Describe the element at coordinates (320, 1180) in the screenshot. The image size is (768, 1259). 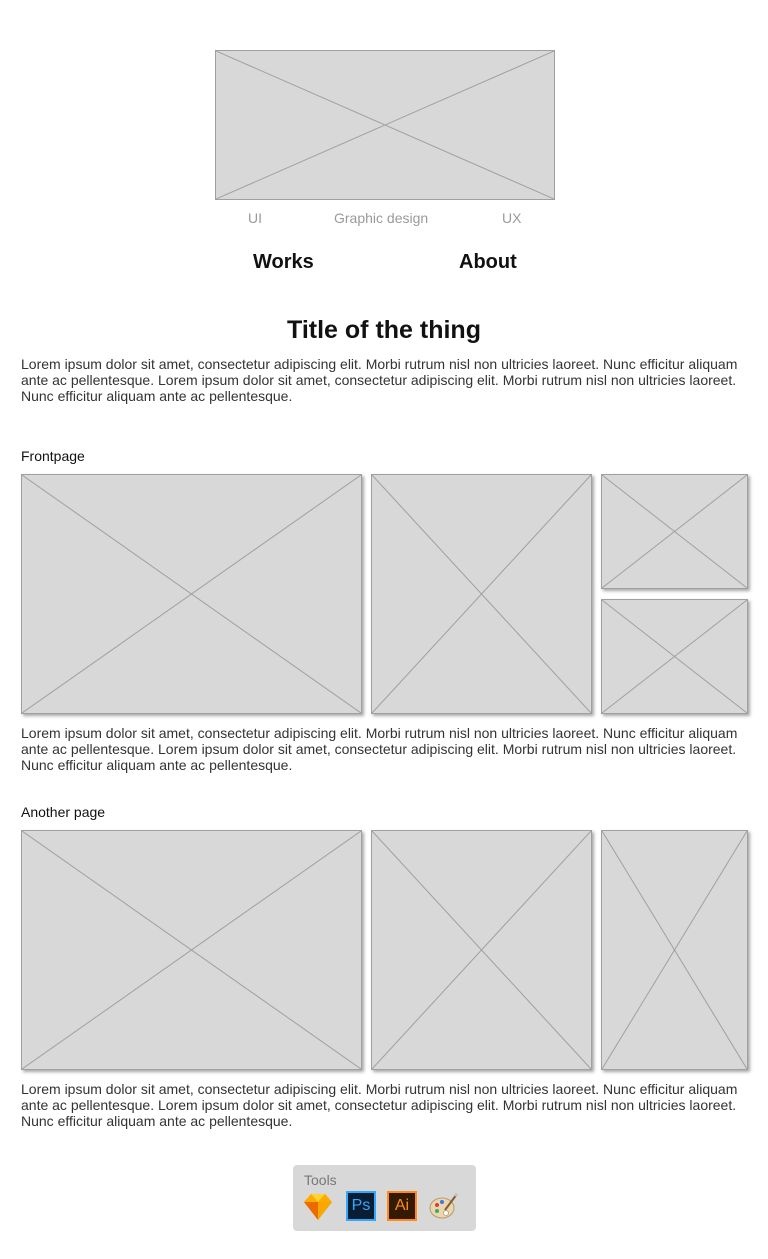
I see `tools-label: Tools` at that location.